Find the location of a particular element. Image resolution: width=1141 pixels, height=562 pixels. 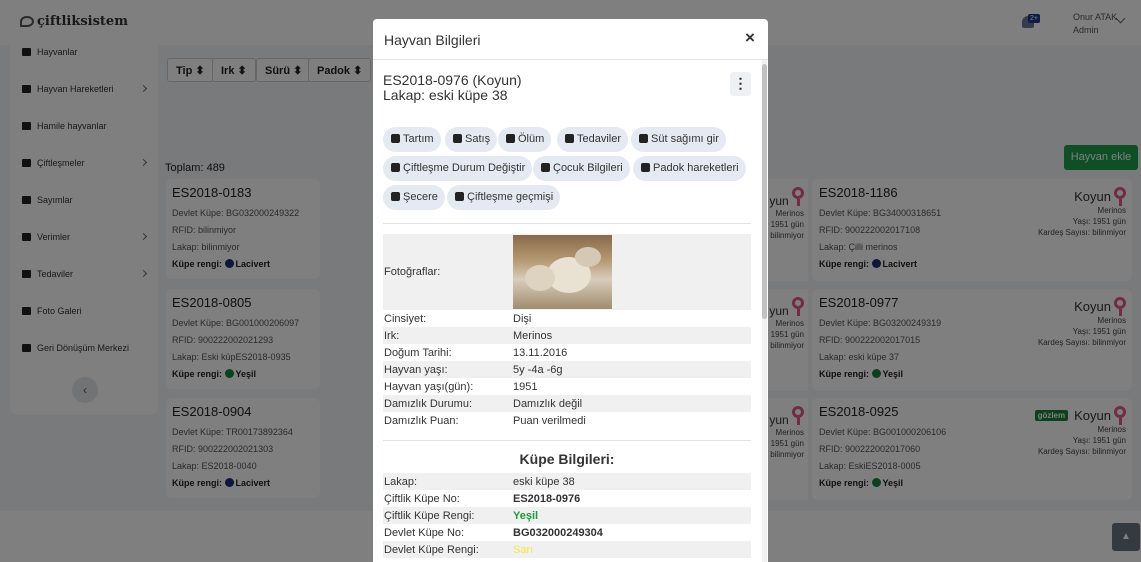

info-value: Dişi is located at coordinates (522, 319).